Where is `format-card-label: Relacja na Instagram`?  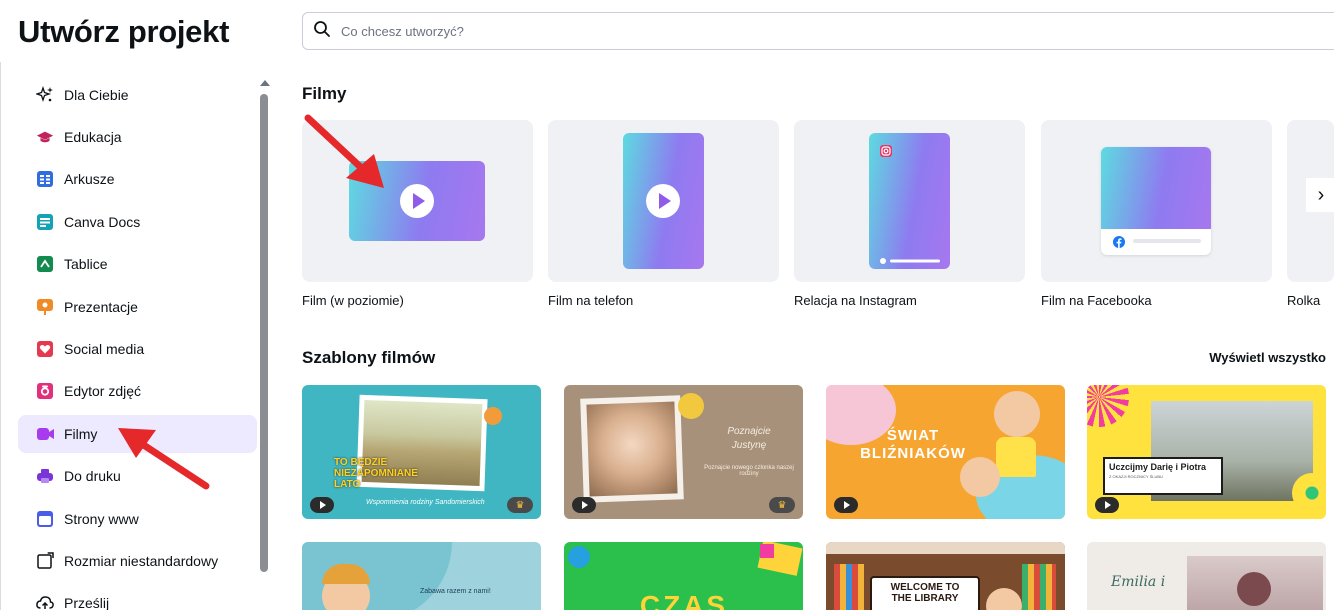
format-card-label: Relacja na Instagram is located at coordinates (855, 300).